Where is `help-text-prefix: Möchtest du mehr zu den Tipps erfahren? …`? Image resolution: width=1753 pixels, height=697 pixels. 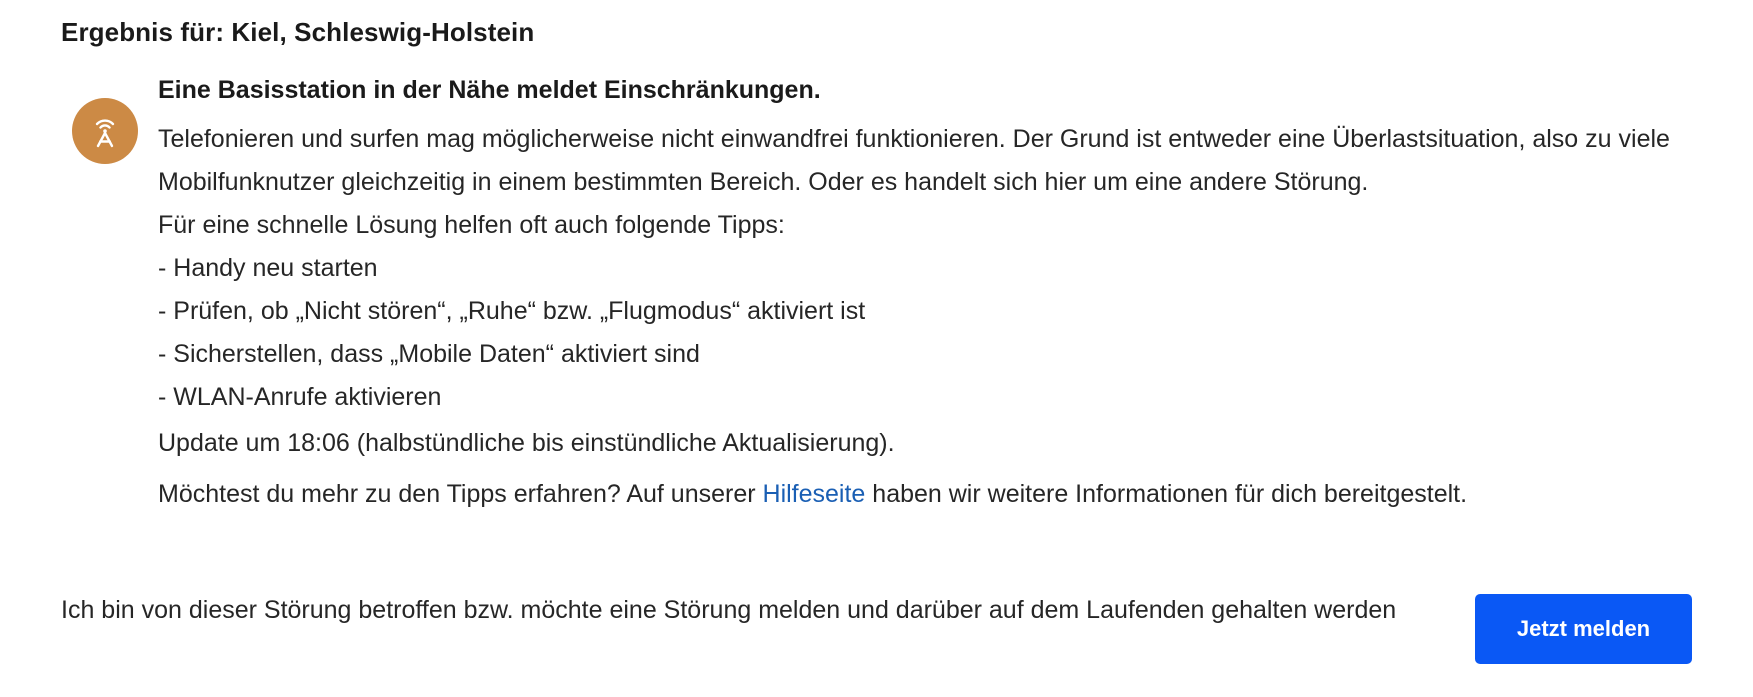
help-text-prefix: Möchtest du mehr zu den Tipps erfahren? … is located at coordinates (460, 494).